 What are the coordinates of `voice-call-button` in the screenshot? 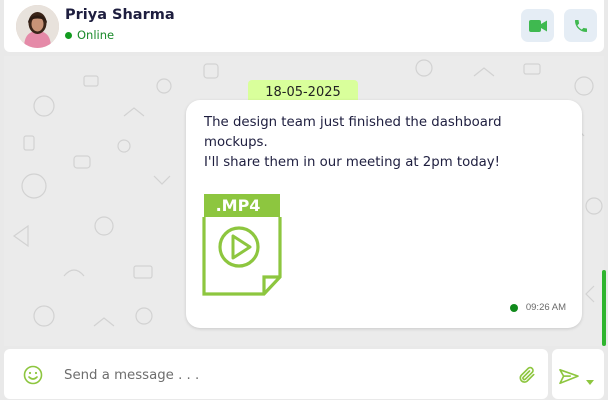 It's located at (580, 25).